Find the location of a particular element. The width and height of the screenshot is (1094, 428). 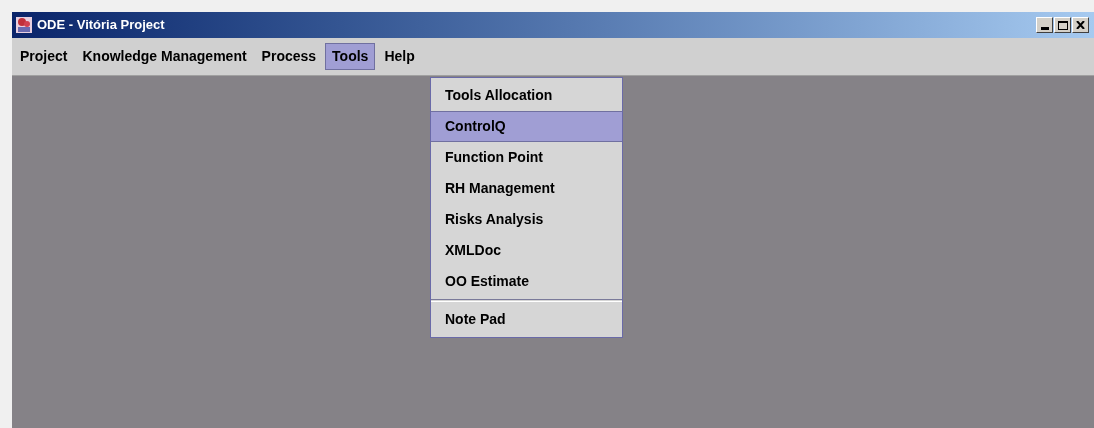

menu-option: Tools Allocation is located at coordinates (526, 95).